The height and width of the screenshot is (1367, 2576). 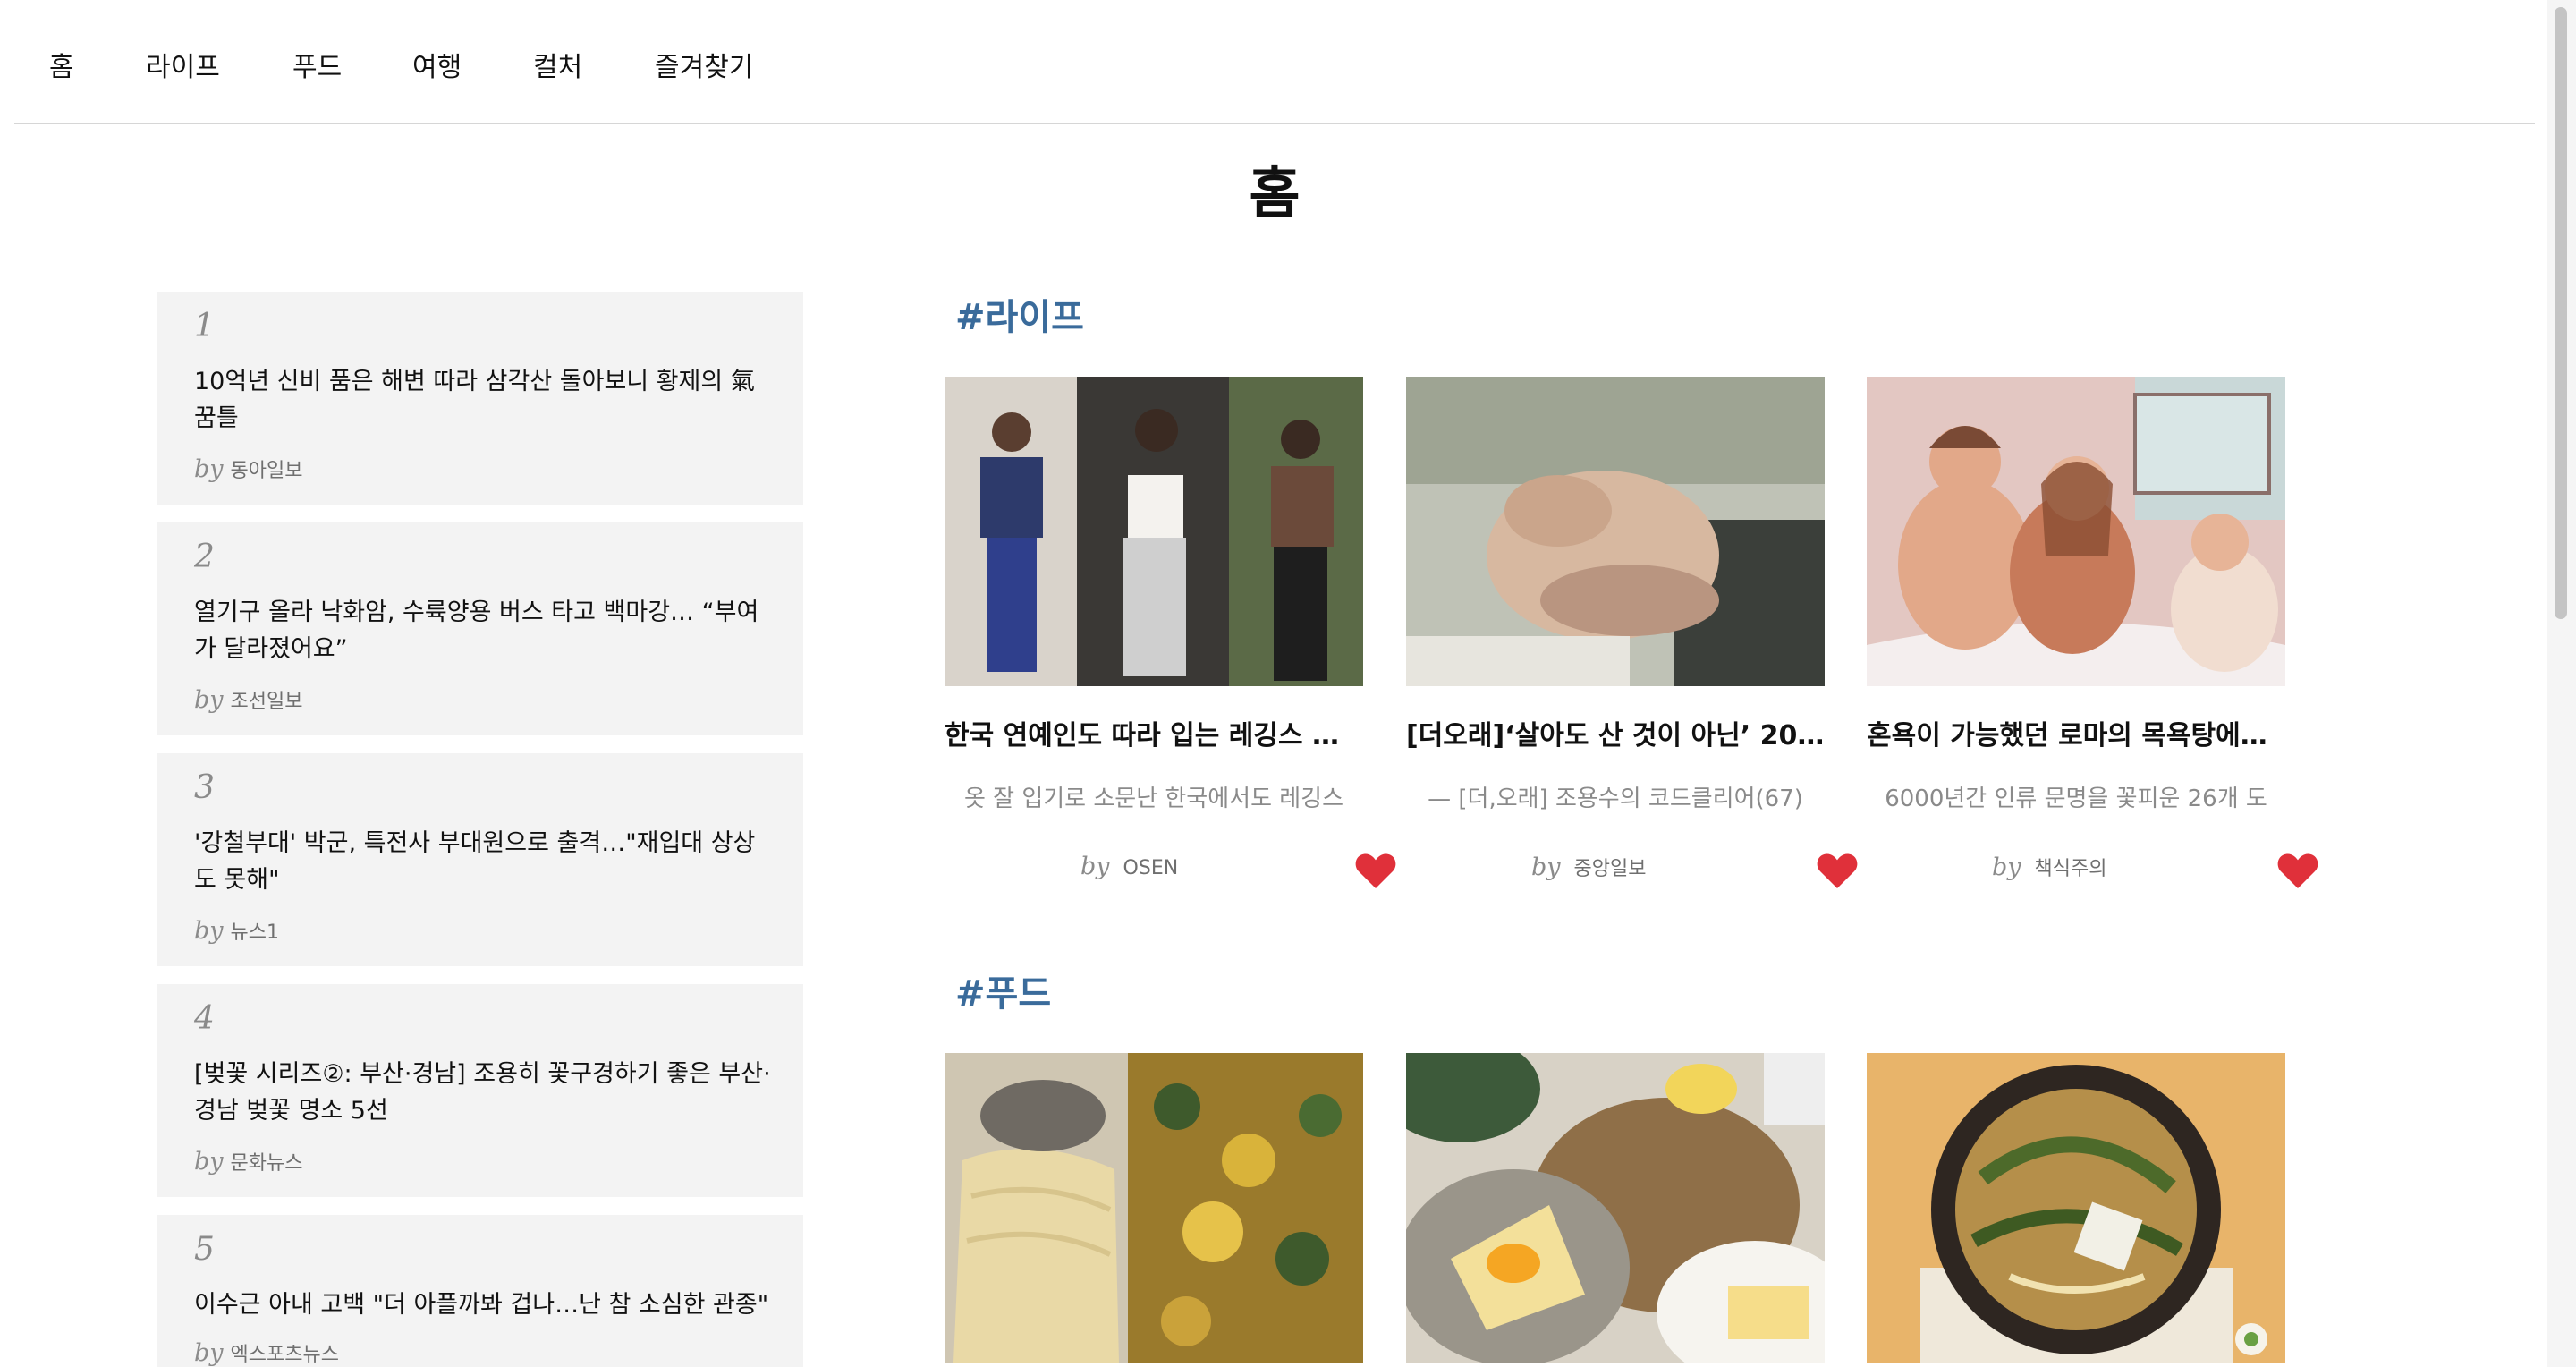 I want to click on rank-source: by 동아일보, so click(x=248, y=468).